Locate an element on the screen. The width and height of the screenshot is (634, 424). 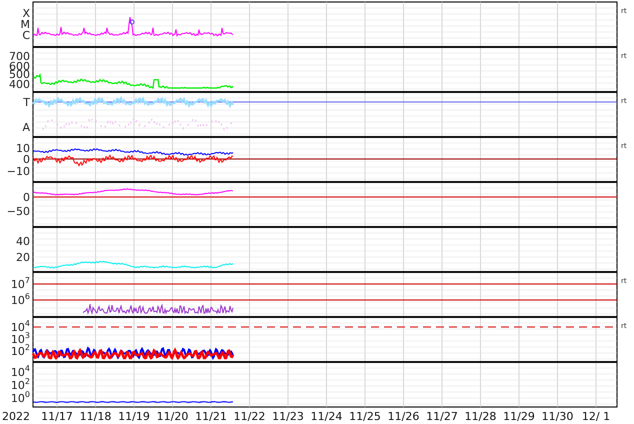
axis-label: 400 is located at coordinates (19, 84).